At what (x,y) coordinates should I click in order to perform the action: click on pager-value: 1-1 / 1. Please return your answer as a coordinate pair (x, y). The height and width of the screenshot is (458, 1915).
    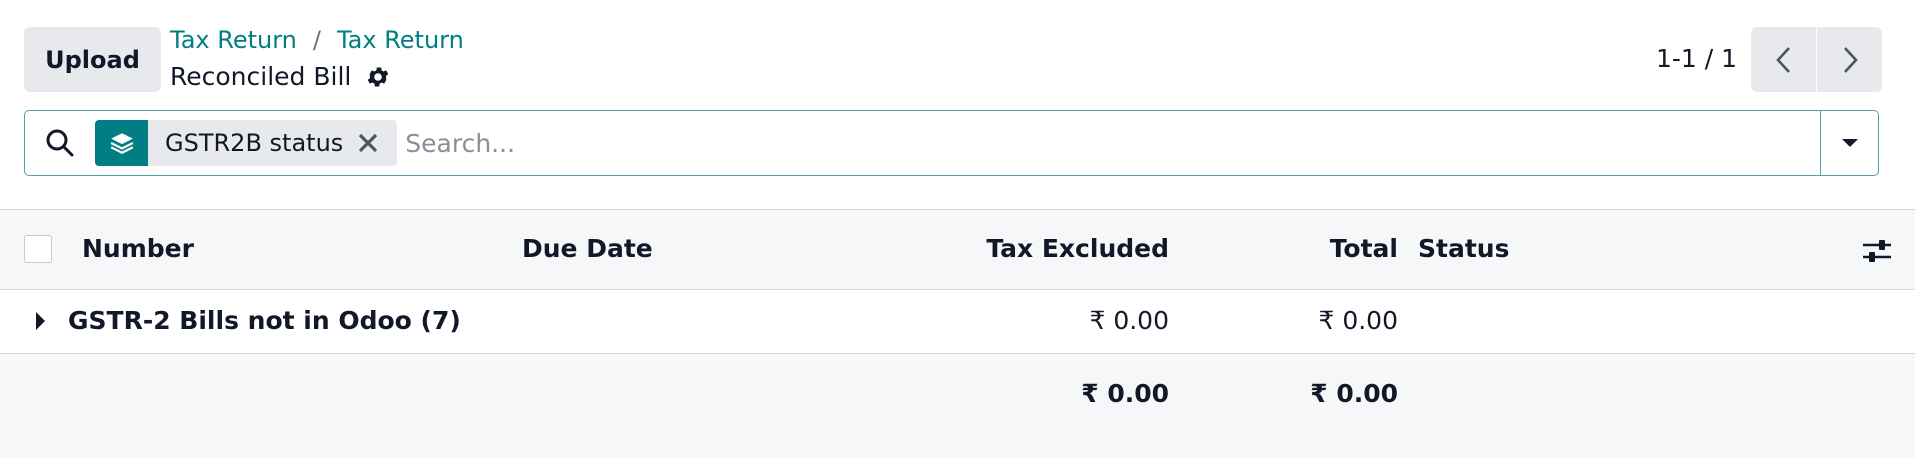
    Looking at the image, I should click on (1696, 58).